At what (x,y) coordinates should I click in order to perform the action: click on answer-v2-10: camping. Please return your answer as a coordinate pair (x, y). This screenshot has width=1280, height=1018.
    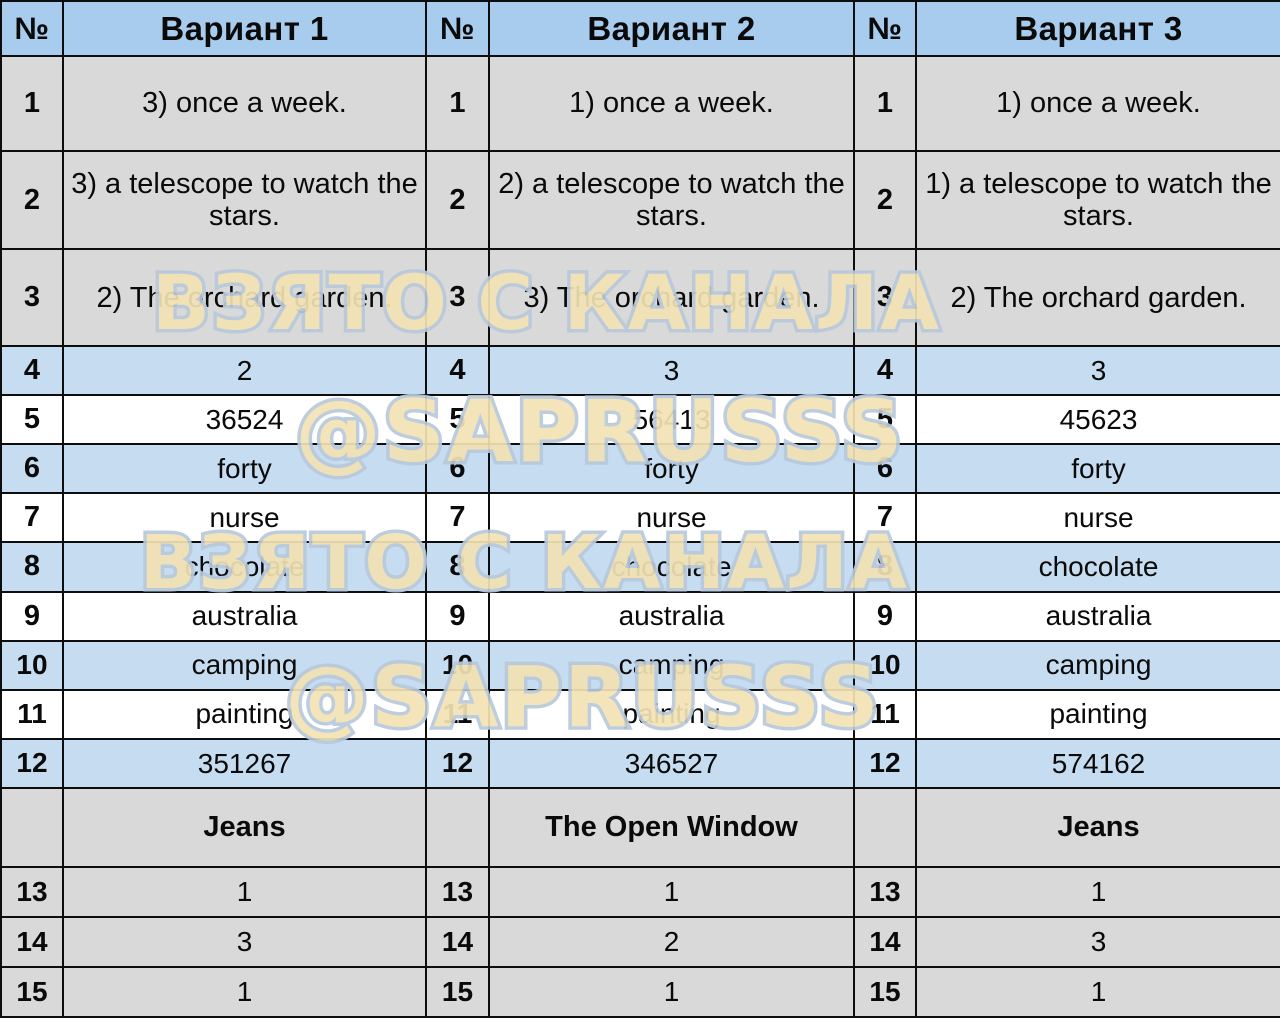
    Looking at the image, I should click on (671, 665).